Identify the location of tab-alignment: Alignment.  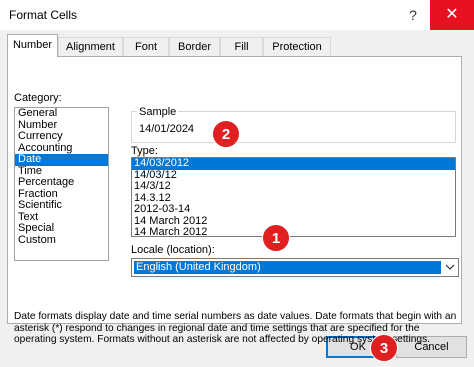
(90, 46).